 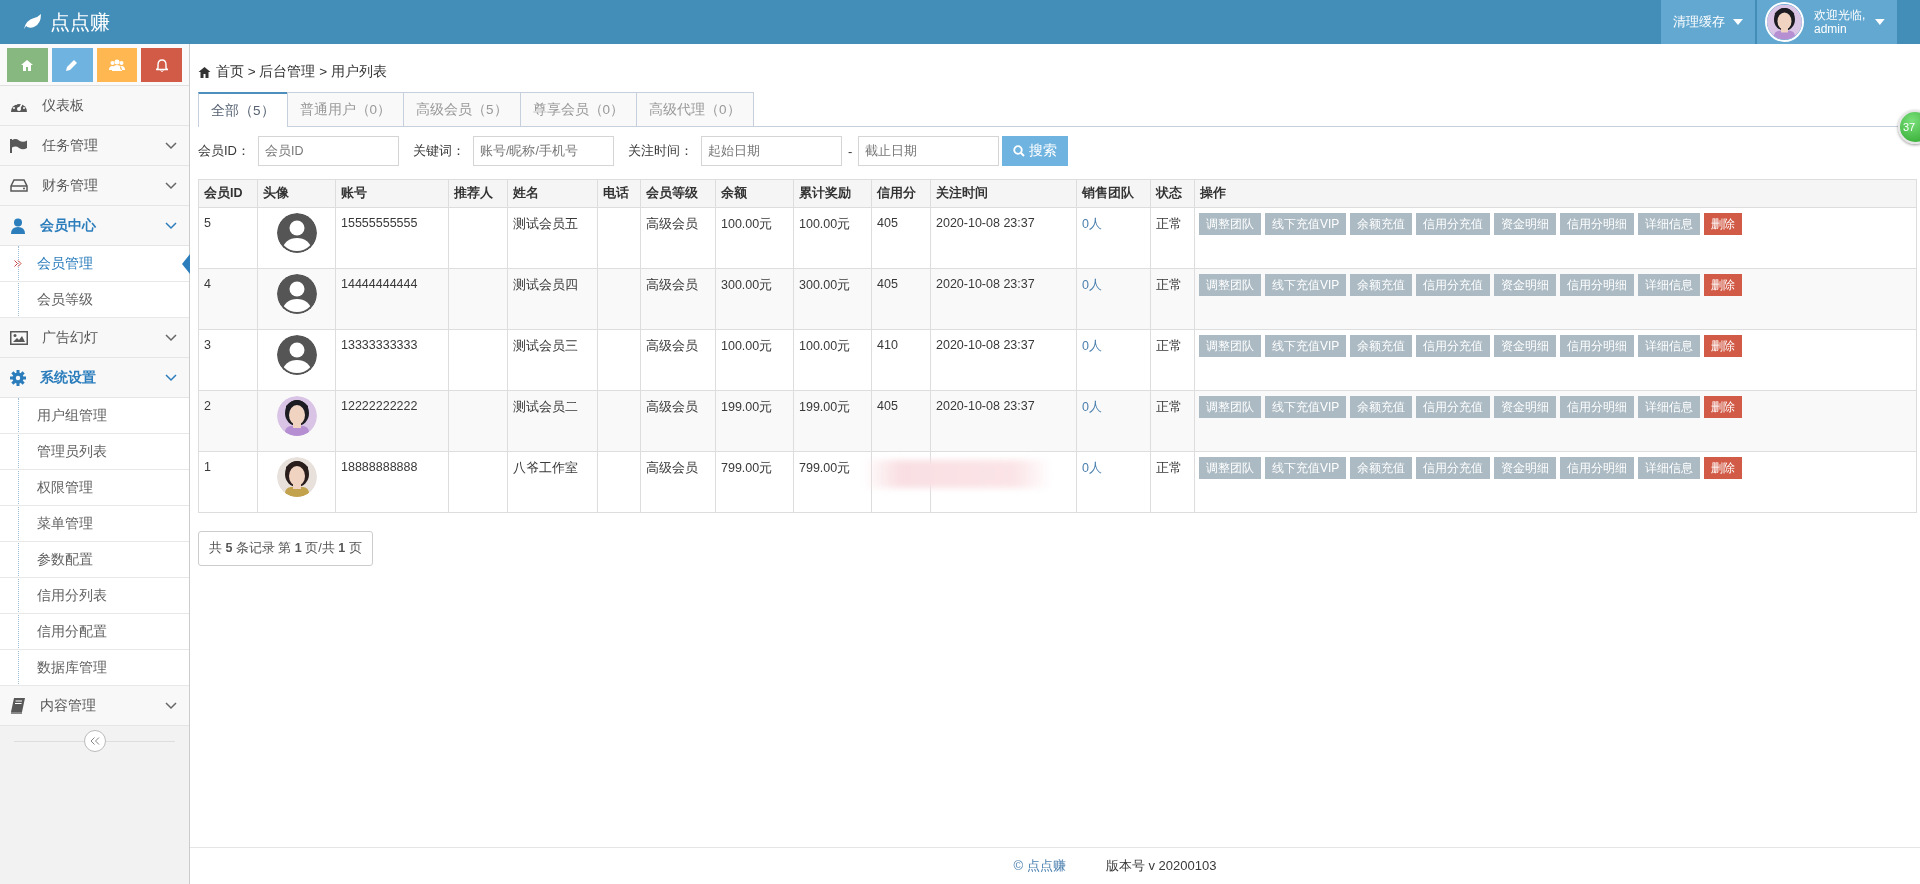 What do you see at coordinates (660, 151) in the screenshot?
I see `field-label: 关注时间：` at bounding box center [660, 151].